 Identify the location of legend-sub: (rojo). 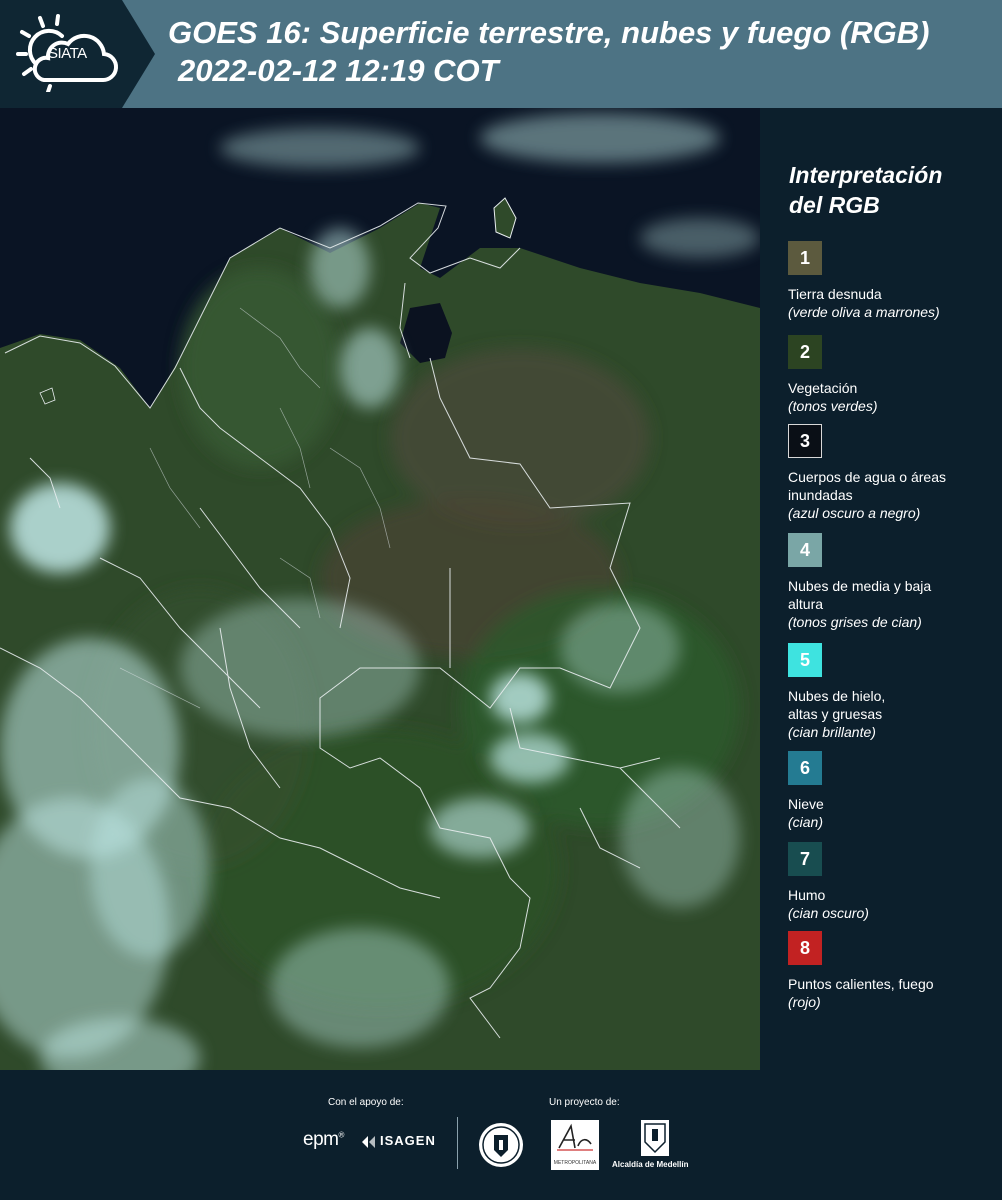
(804, 1002).